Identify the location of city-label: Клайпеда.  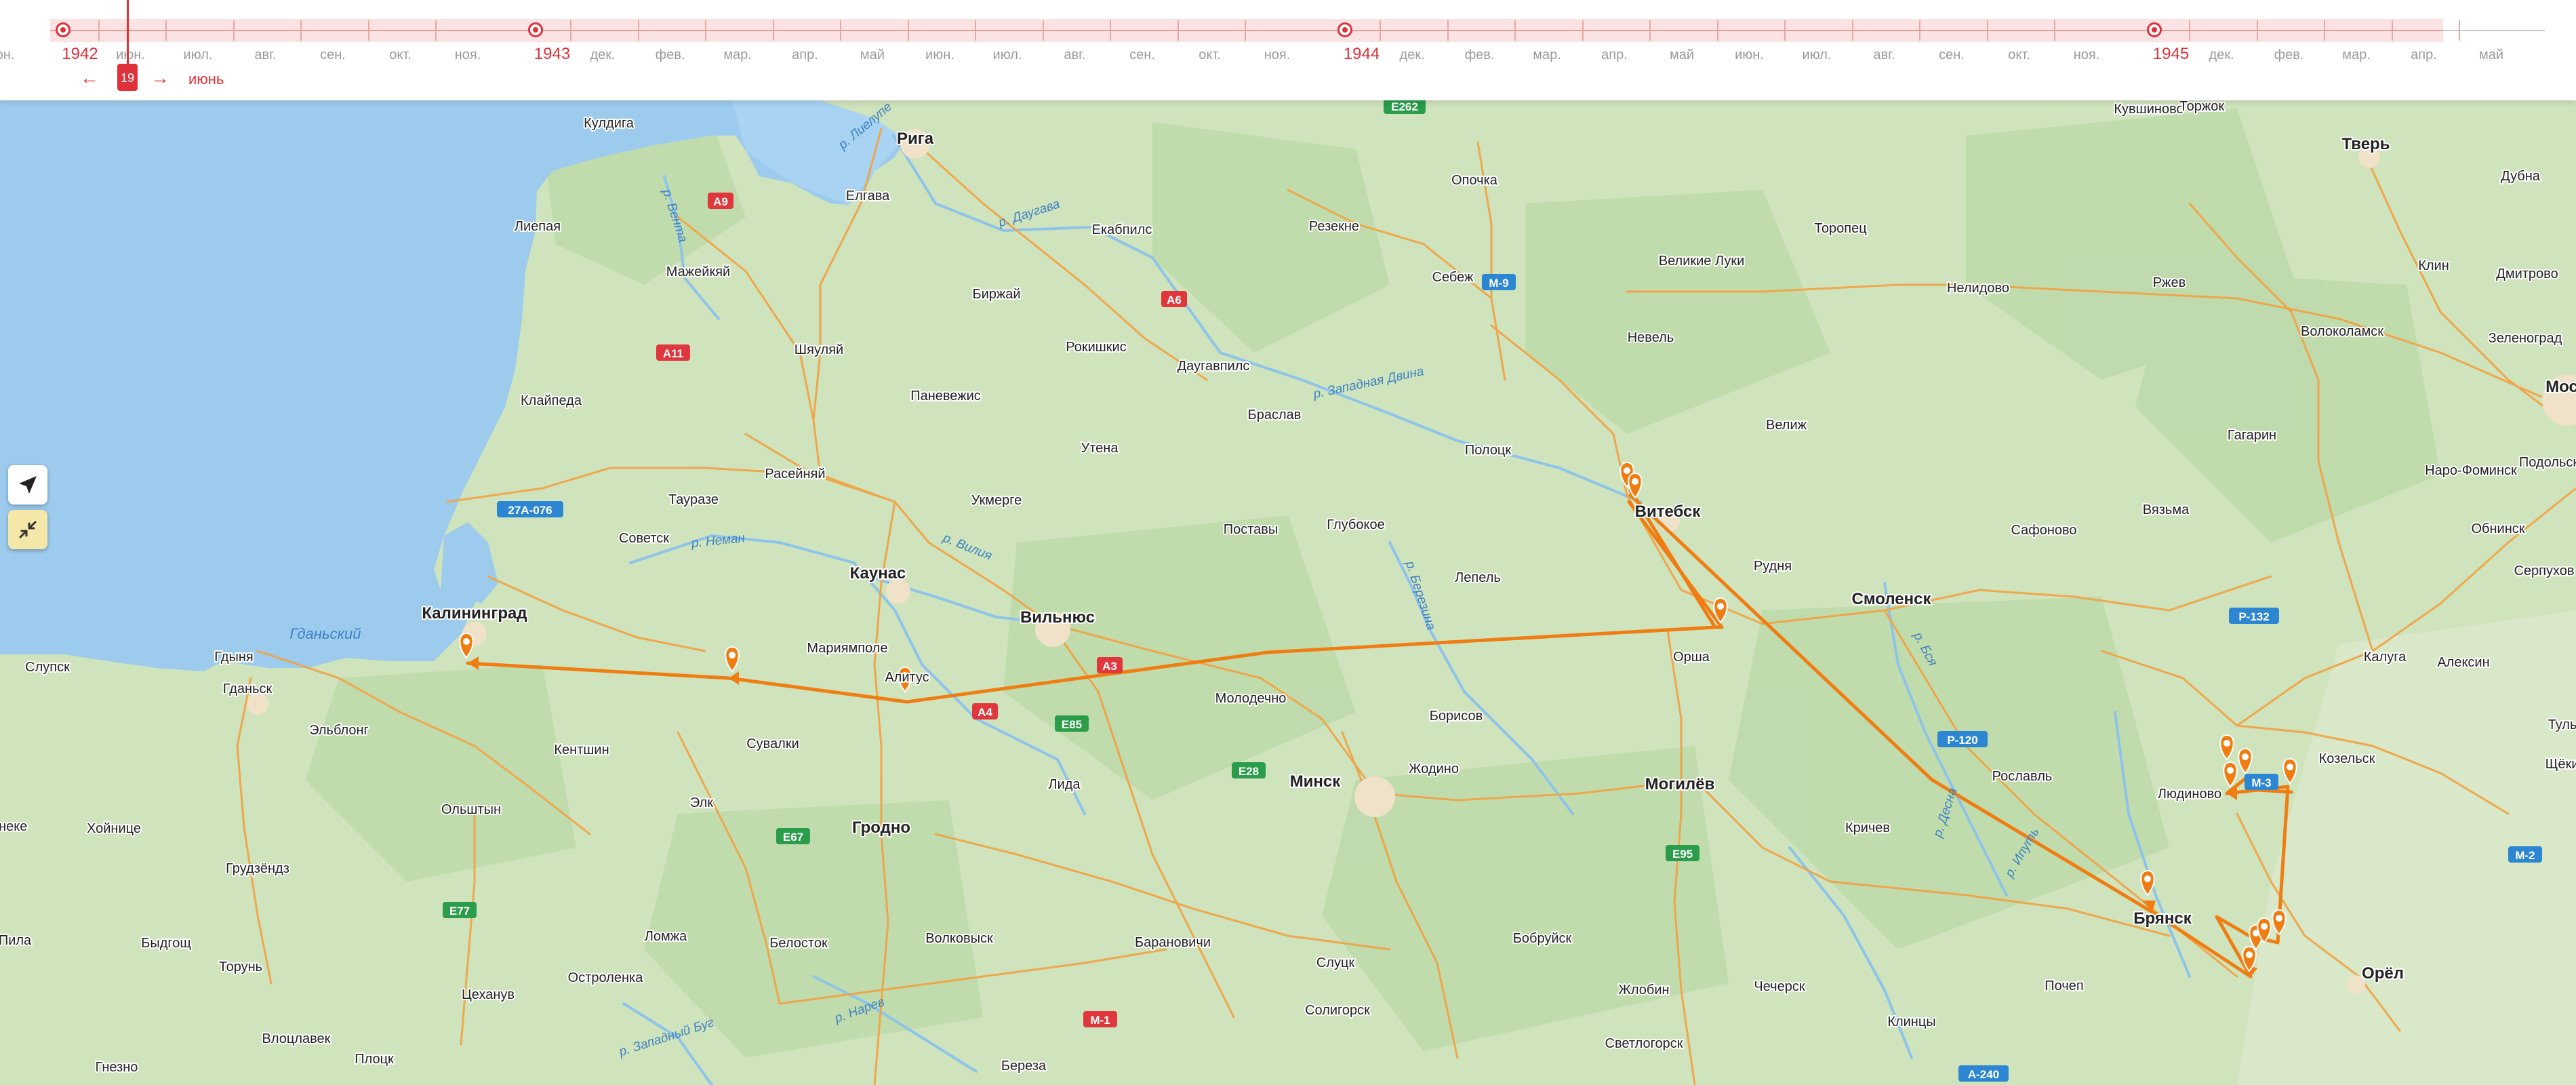
(551, 400).